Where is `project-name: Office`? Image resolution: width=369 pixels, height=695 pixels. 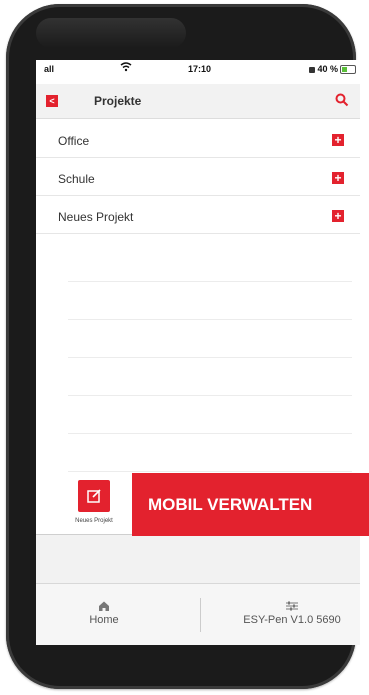 project-name: Office is located at coordinates (74, 141).